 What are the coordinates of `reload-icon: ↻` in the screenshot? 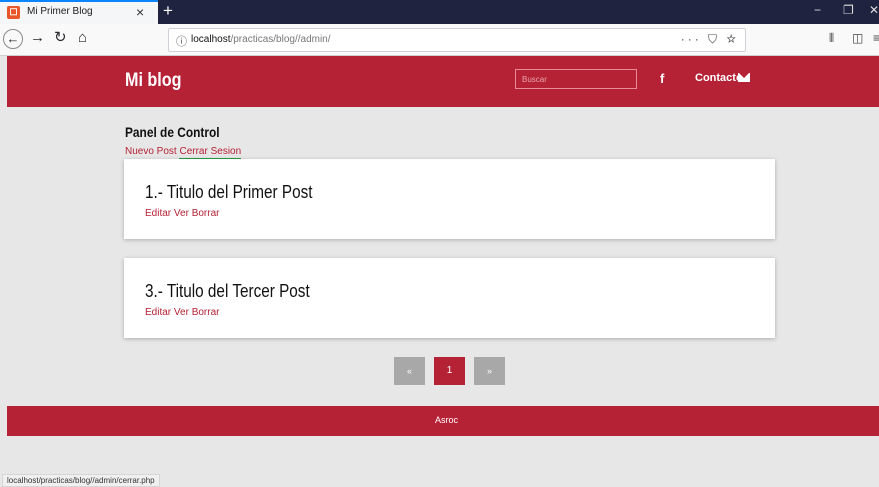 It's located at (60, 38).